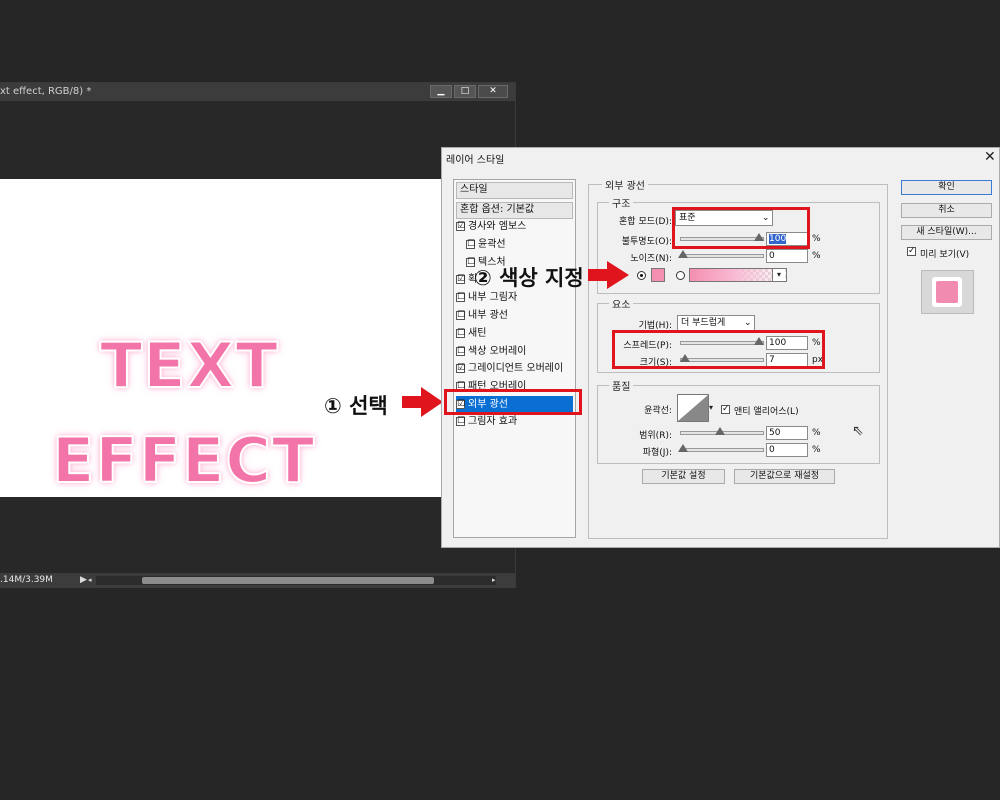 This screenshot has width=1000, height=800. What do you see at coordinates (683, 448) in the screenshot?
I see `jitter-slider-thumb` at bounding box center [683, 448].